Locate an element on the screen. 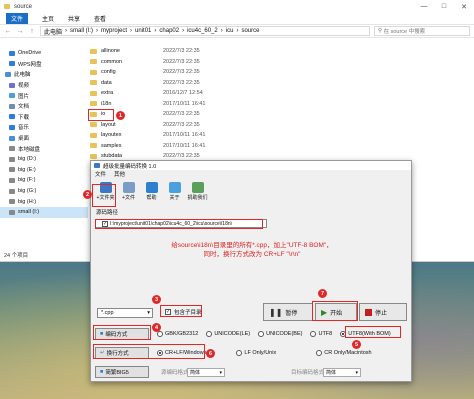 The width and height of the screenshot is (474, 399). back-icon: ← is located at coordinates (8, 31).